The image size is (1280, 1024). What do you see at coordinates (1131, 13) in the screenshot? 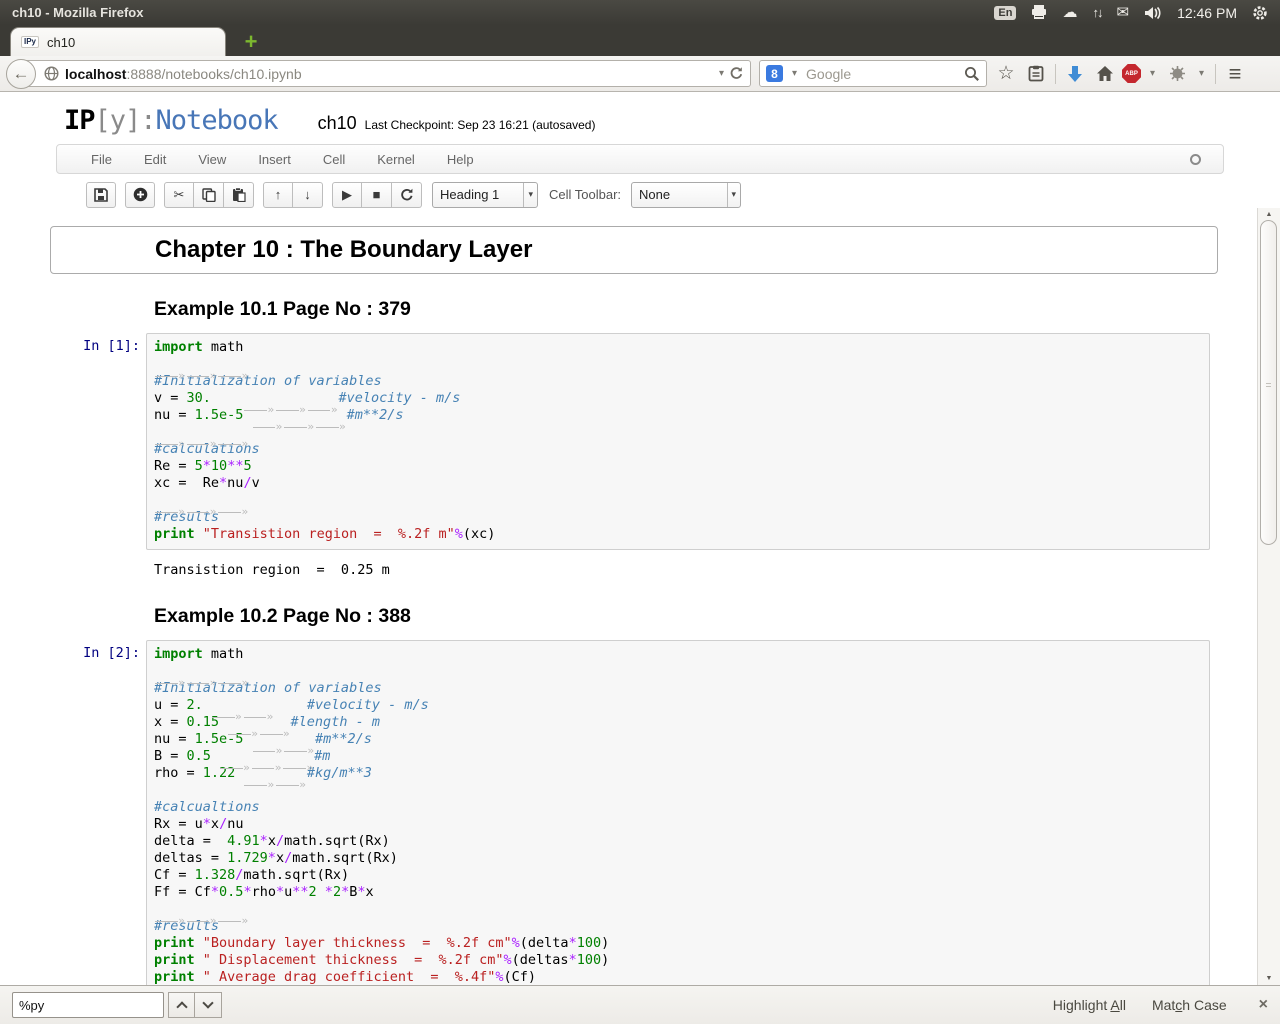
I see `system-tray: En ☁ ↑↓ ✉ 12:46 PM` at bounding box center [1131, 13].